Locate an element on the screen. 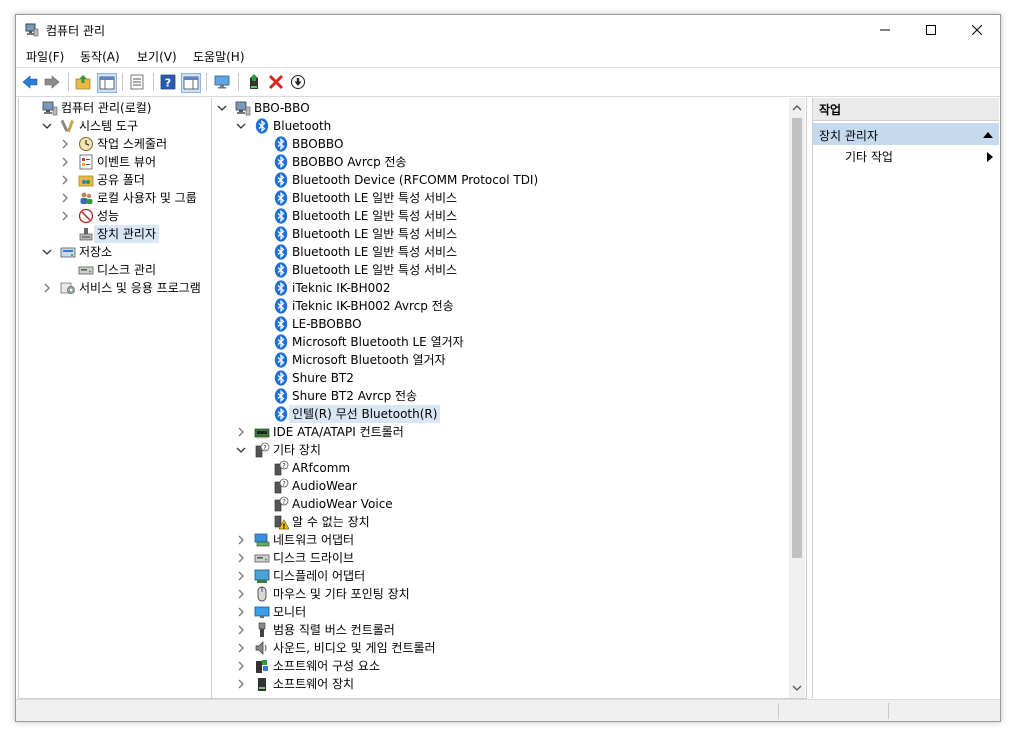 This screenshot has width=1019, height=746. console-tree-item: 공유 폴더 is located at coordinates (135, 180).